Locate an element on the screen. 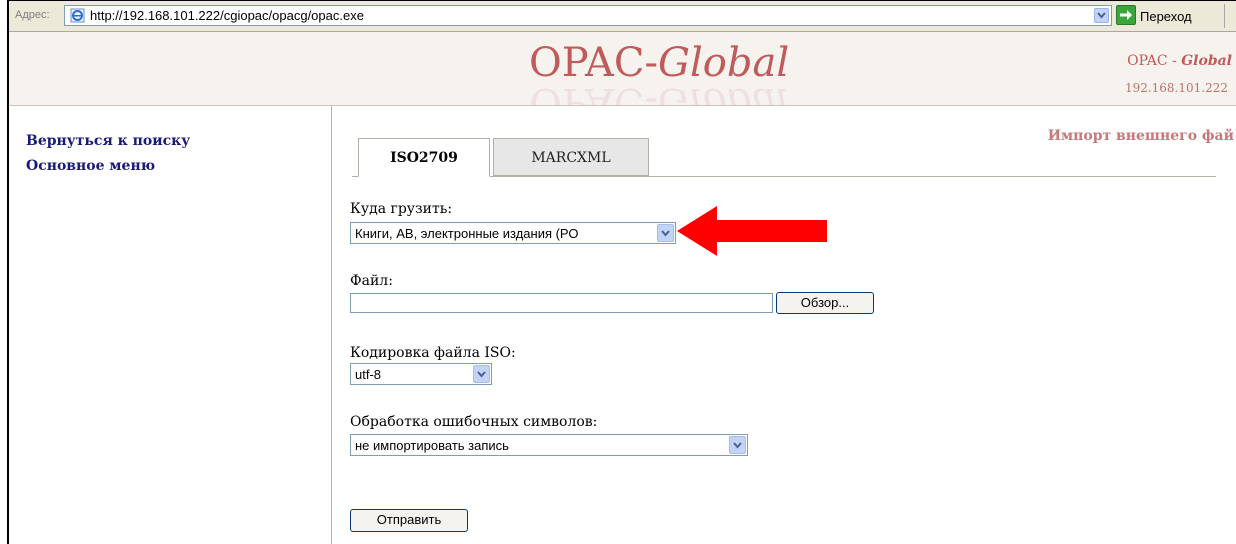  encoding-label: Кодировка файла ISO: is located at coordinates (433, 353).